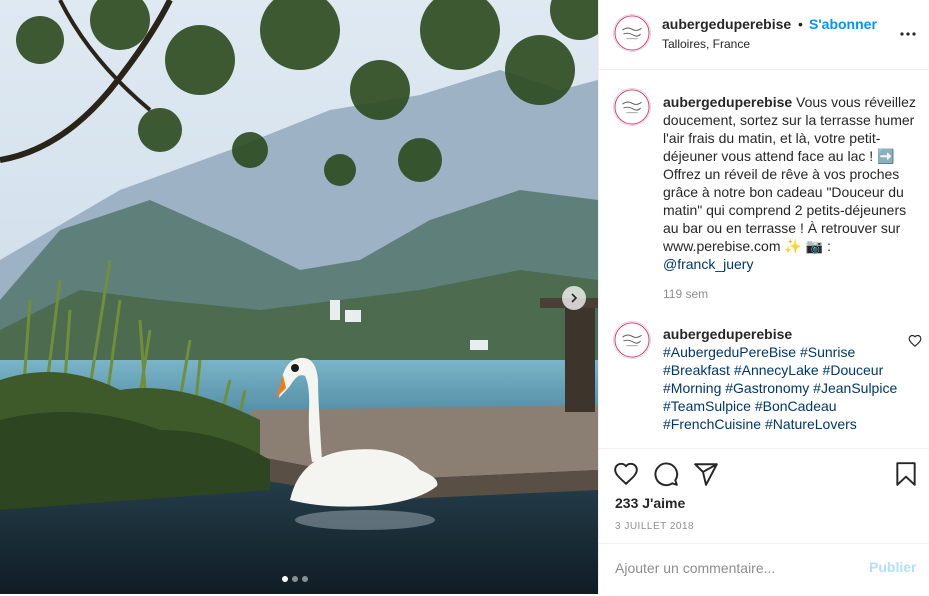 The height and width of the screenshot is (596, 929). What do you see at coordinates (626, 474) in the screenshot?
I see `heart-icon` at bounding box center [626, 474].